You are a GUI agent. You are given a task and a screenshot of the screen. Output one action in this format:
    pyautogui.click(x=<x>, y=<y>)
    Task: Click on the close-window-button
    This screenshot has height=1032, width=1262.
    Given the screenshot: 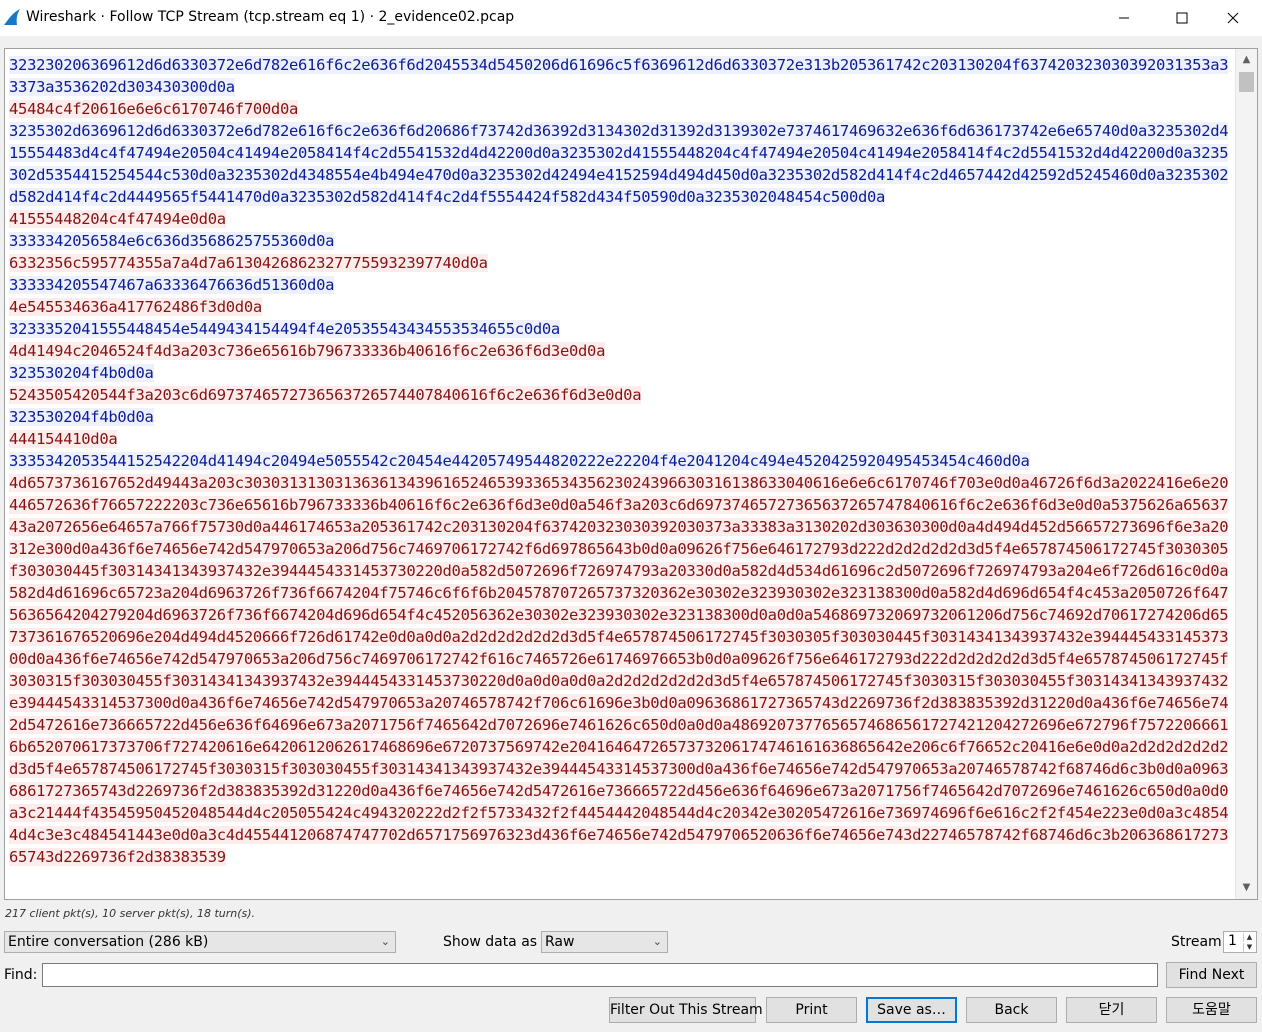 What is the action you would take?
    pyautogui.click(x=1233, y=18)
    